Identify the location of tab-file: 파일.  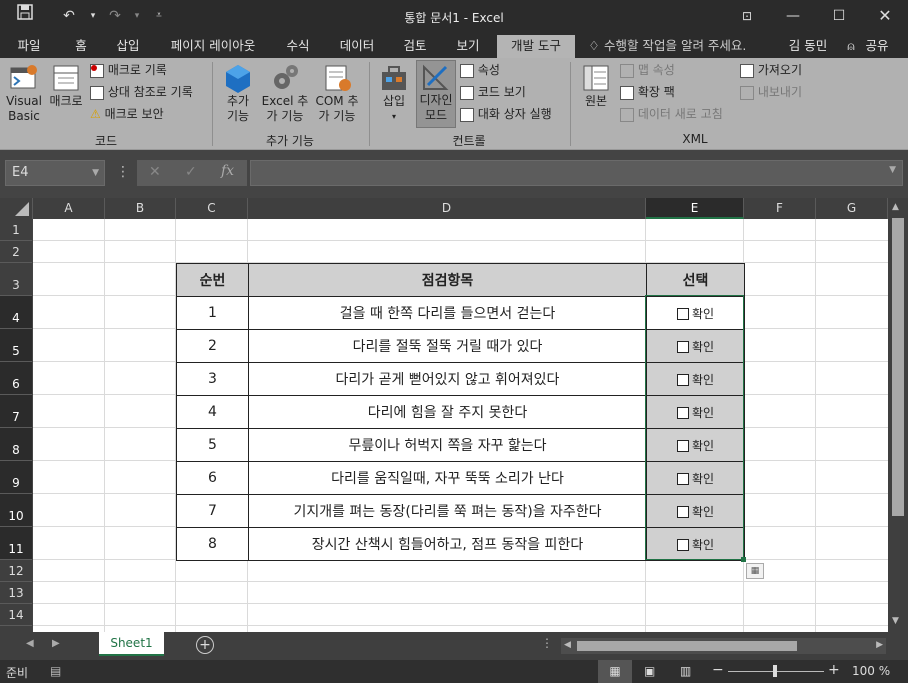
(29, 46).